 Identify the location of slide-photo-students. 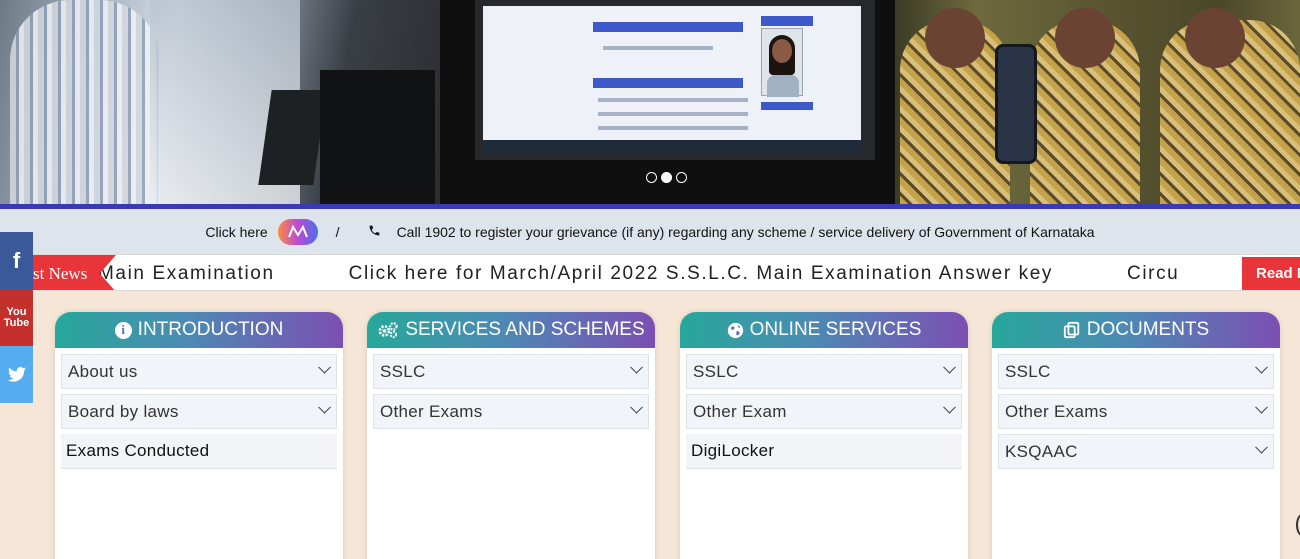
(1097, 102).